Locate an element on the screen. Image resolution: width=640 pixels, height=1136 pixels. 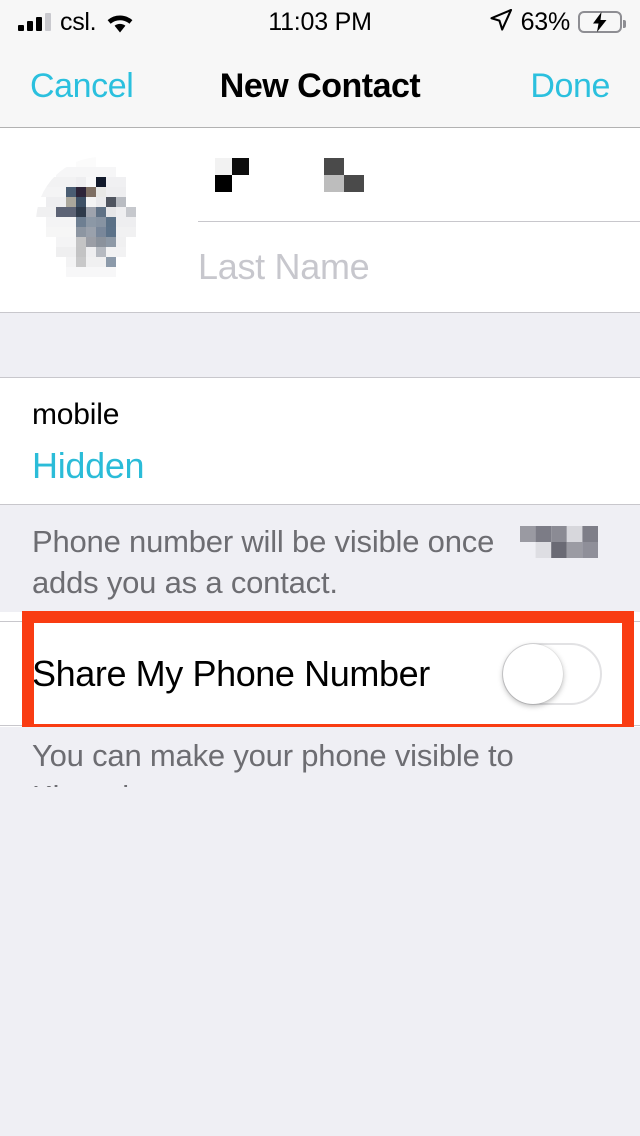
page-title: New Contact is located at coordinates (320, 85).